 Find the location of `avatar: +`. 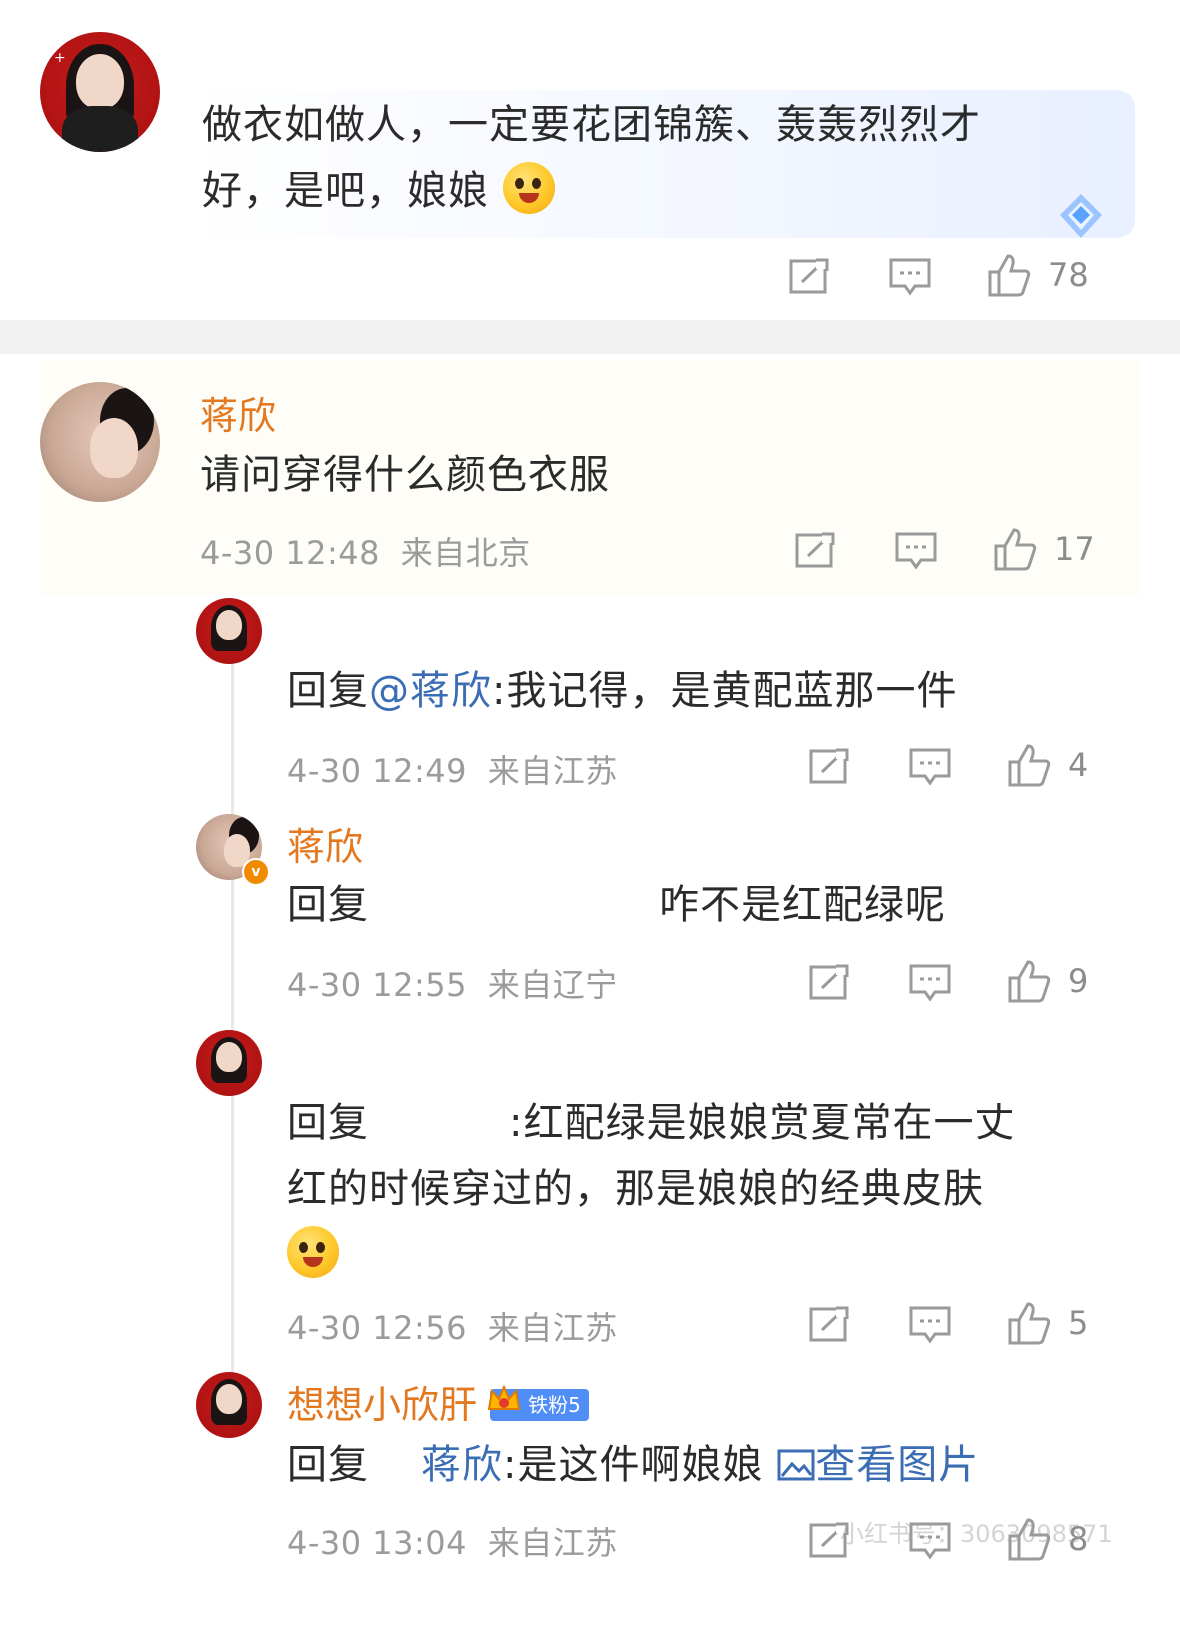

avatar: + is located at coordinates (100, 92).